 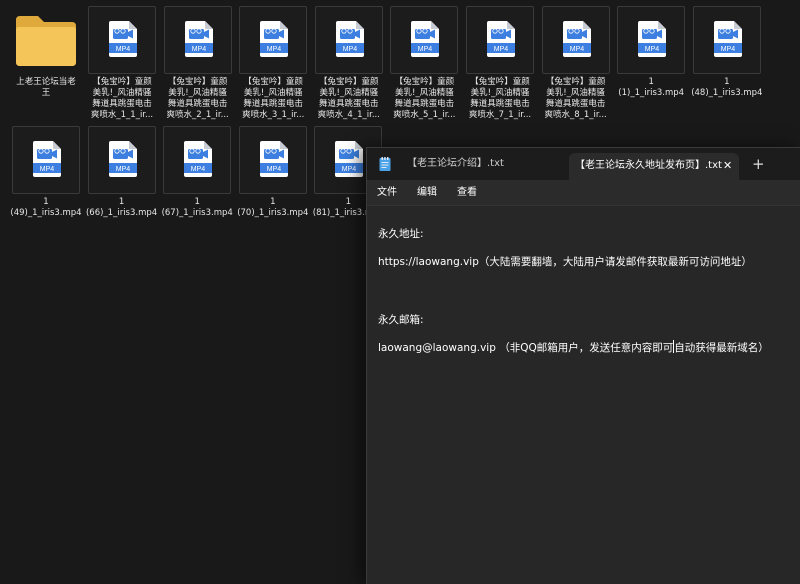 I want to click on video-file-item: MP4 1 (66)_1_iris3.mp4, so click(x=121, y=172).